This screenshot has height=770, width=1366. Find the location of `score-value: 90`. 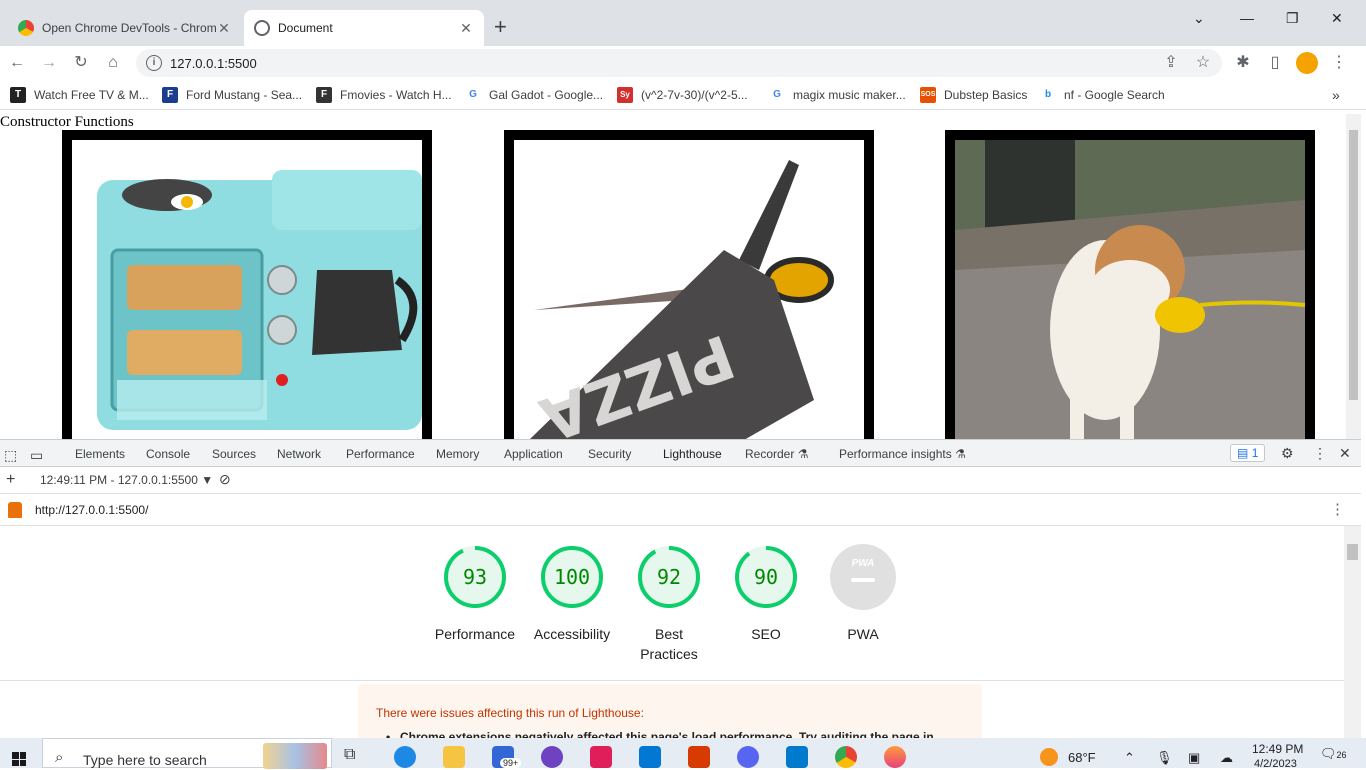

score-value: 90 is located at coordinates (766, 577).